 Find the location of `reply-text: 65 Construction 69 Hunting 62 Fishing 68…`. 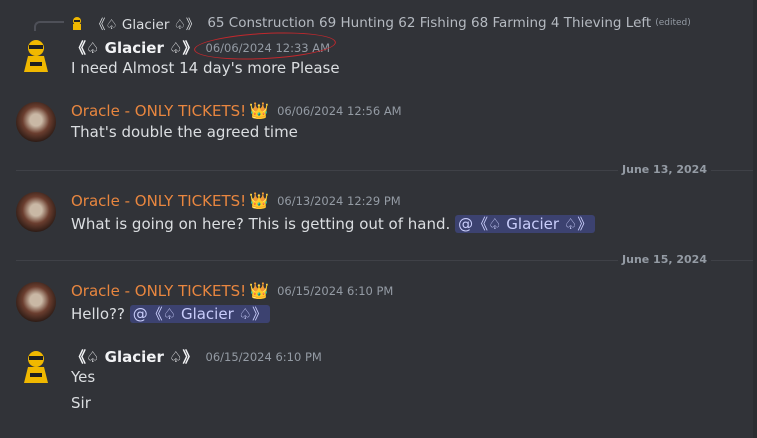

reply-text: 65 Construction 69 Hunting 62 Fishing 68… is located at coordinates (429, 23).